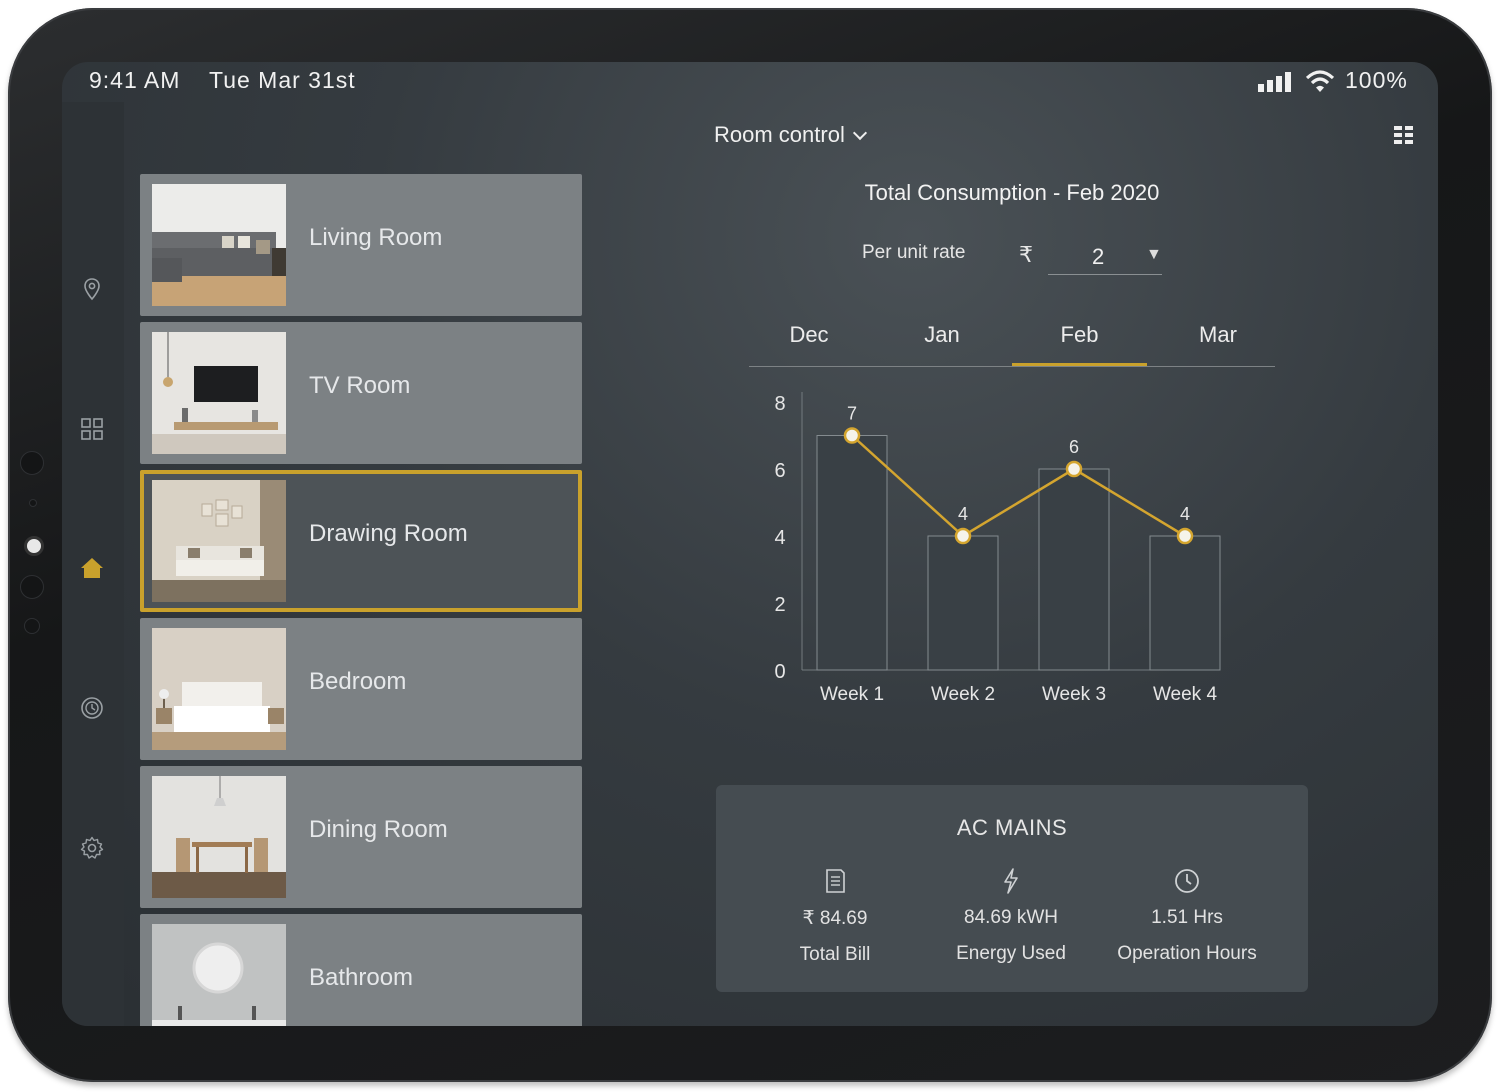 This screenshot has height=1092, width=1500. Describe the element at coordinates (378, 829) in the screenshot. I see `room-name: Dining Room` at that location.